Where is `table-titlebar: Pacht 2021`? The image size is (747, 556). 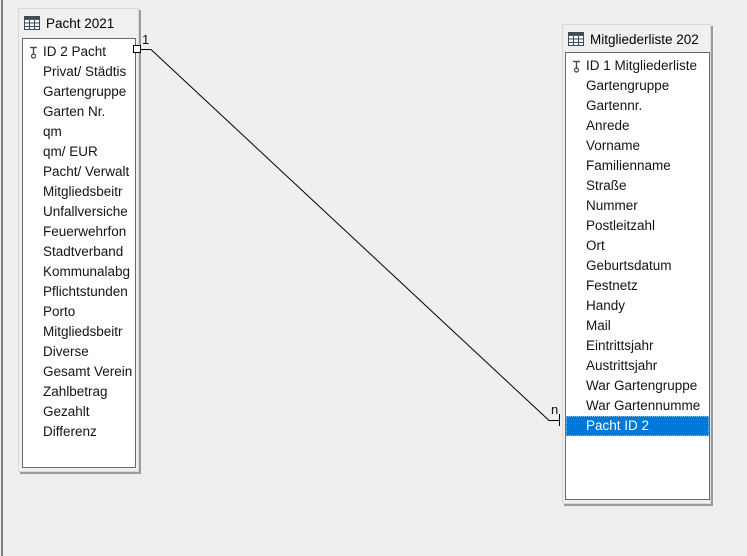 table-titlebar: Pacht 2021 is located at coordinates (78, 23).